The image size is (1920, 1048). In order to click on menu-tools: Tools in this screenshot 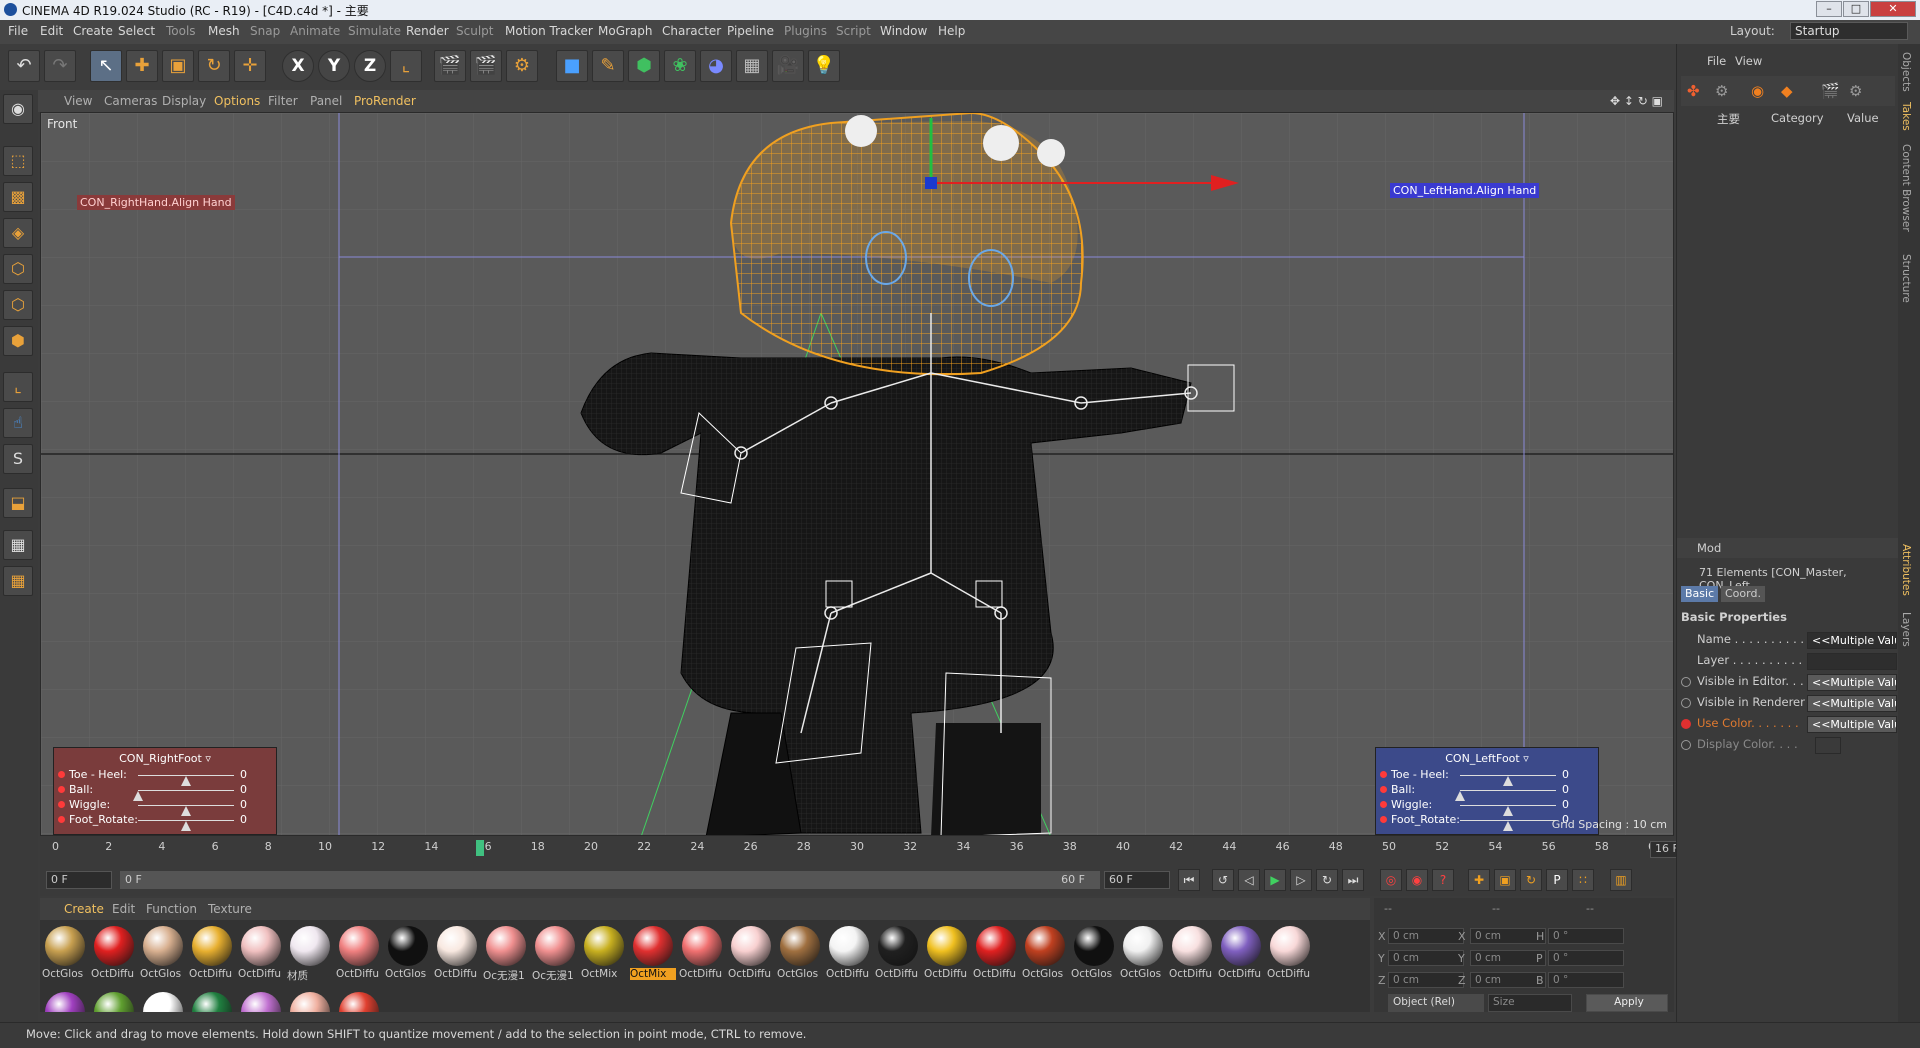, I will do `click(181, 31)`.